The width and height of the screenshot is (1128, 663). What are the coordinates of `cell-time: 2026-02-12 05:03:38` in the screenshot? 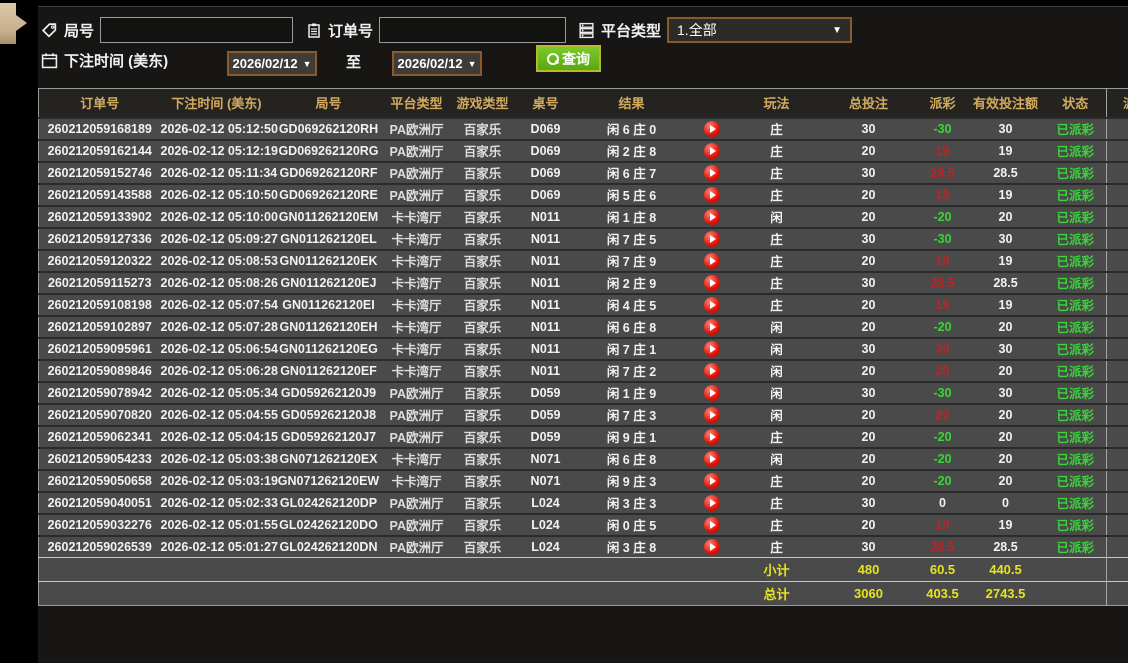 It's located at (219, 458).